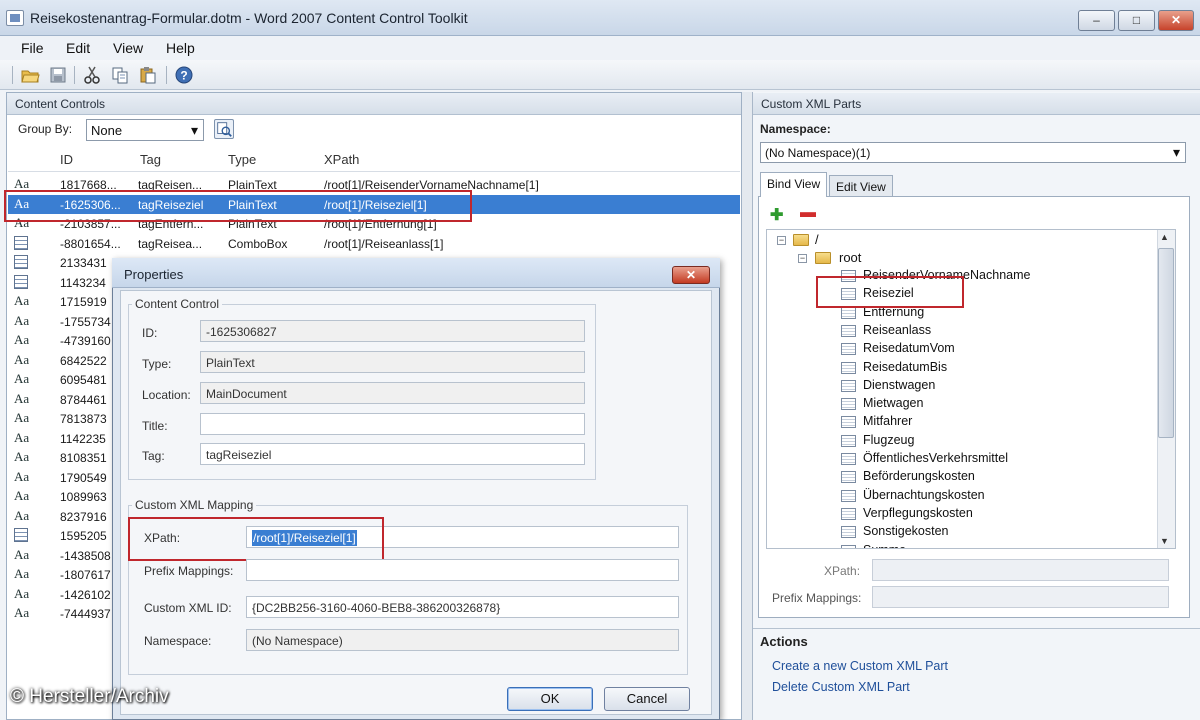 This screenshot has height=720, width=1200. I want to click on dialog-close-button: ✕, so click(691, 275).